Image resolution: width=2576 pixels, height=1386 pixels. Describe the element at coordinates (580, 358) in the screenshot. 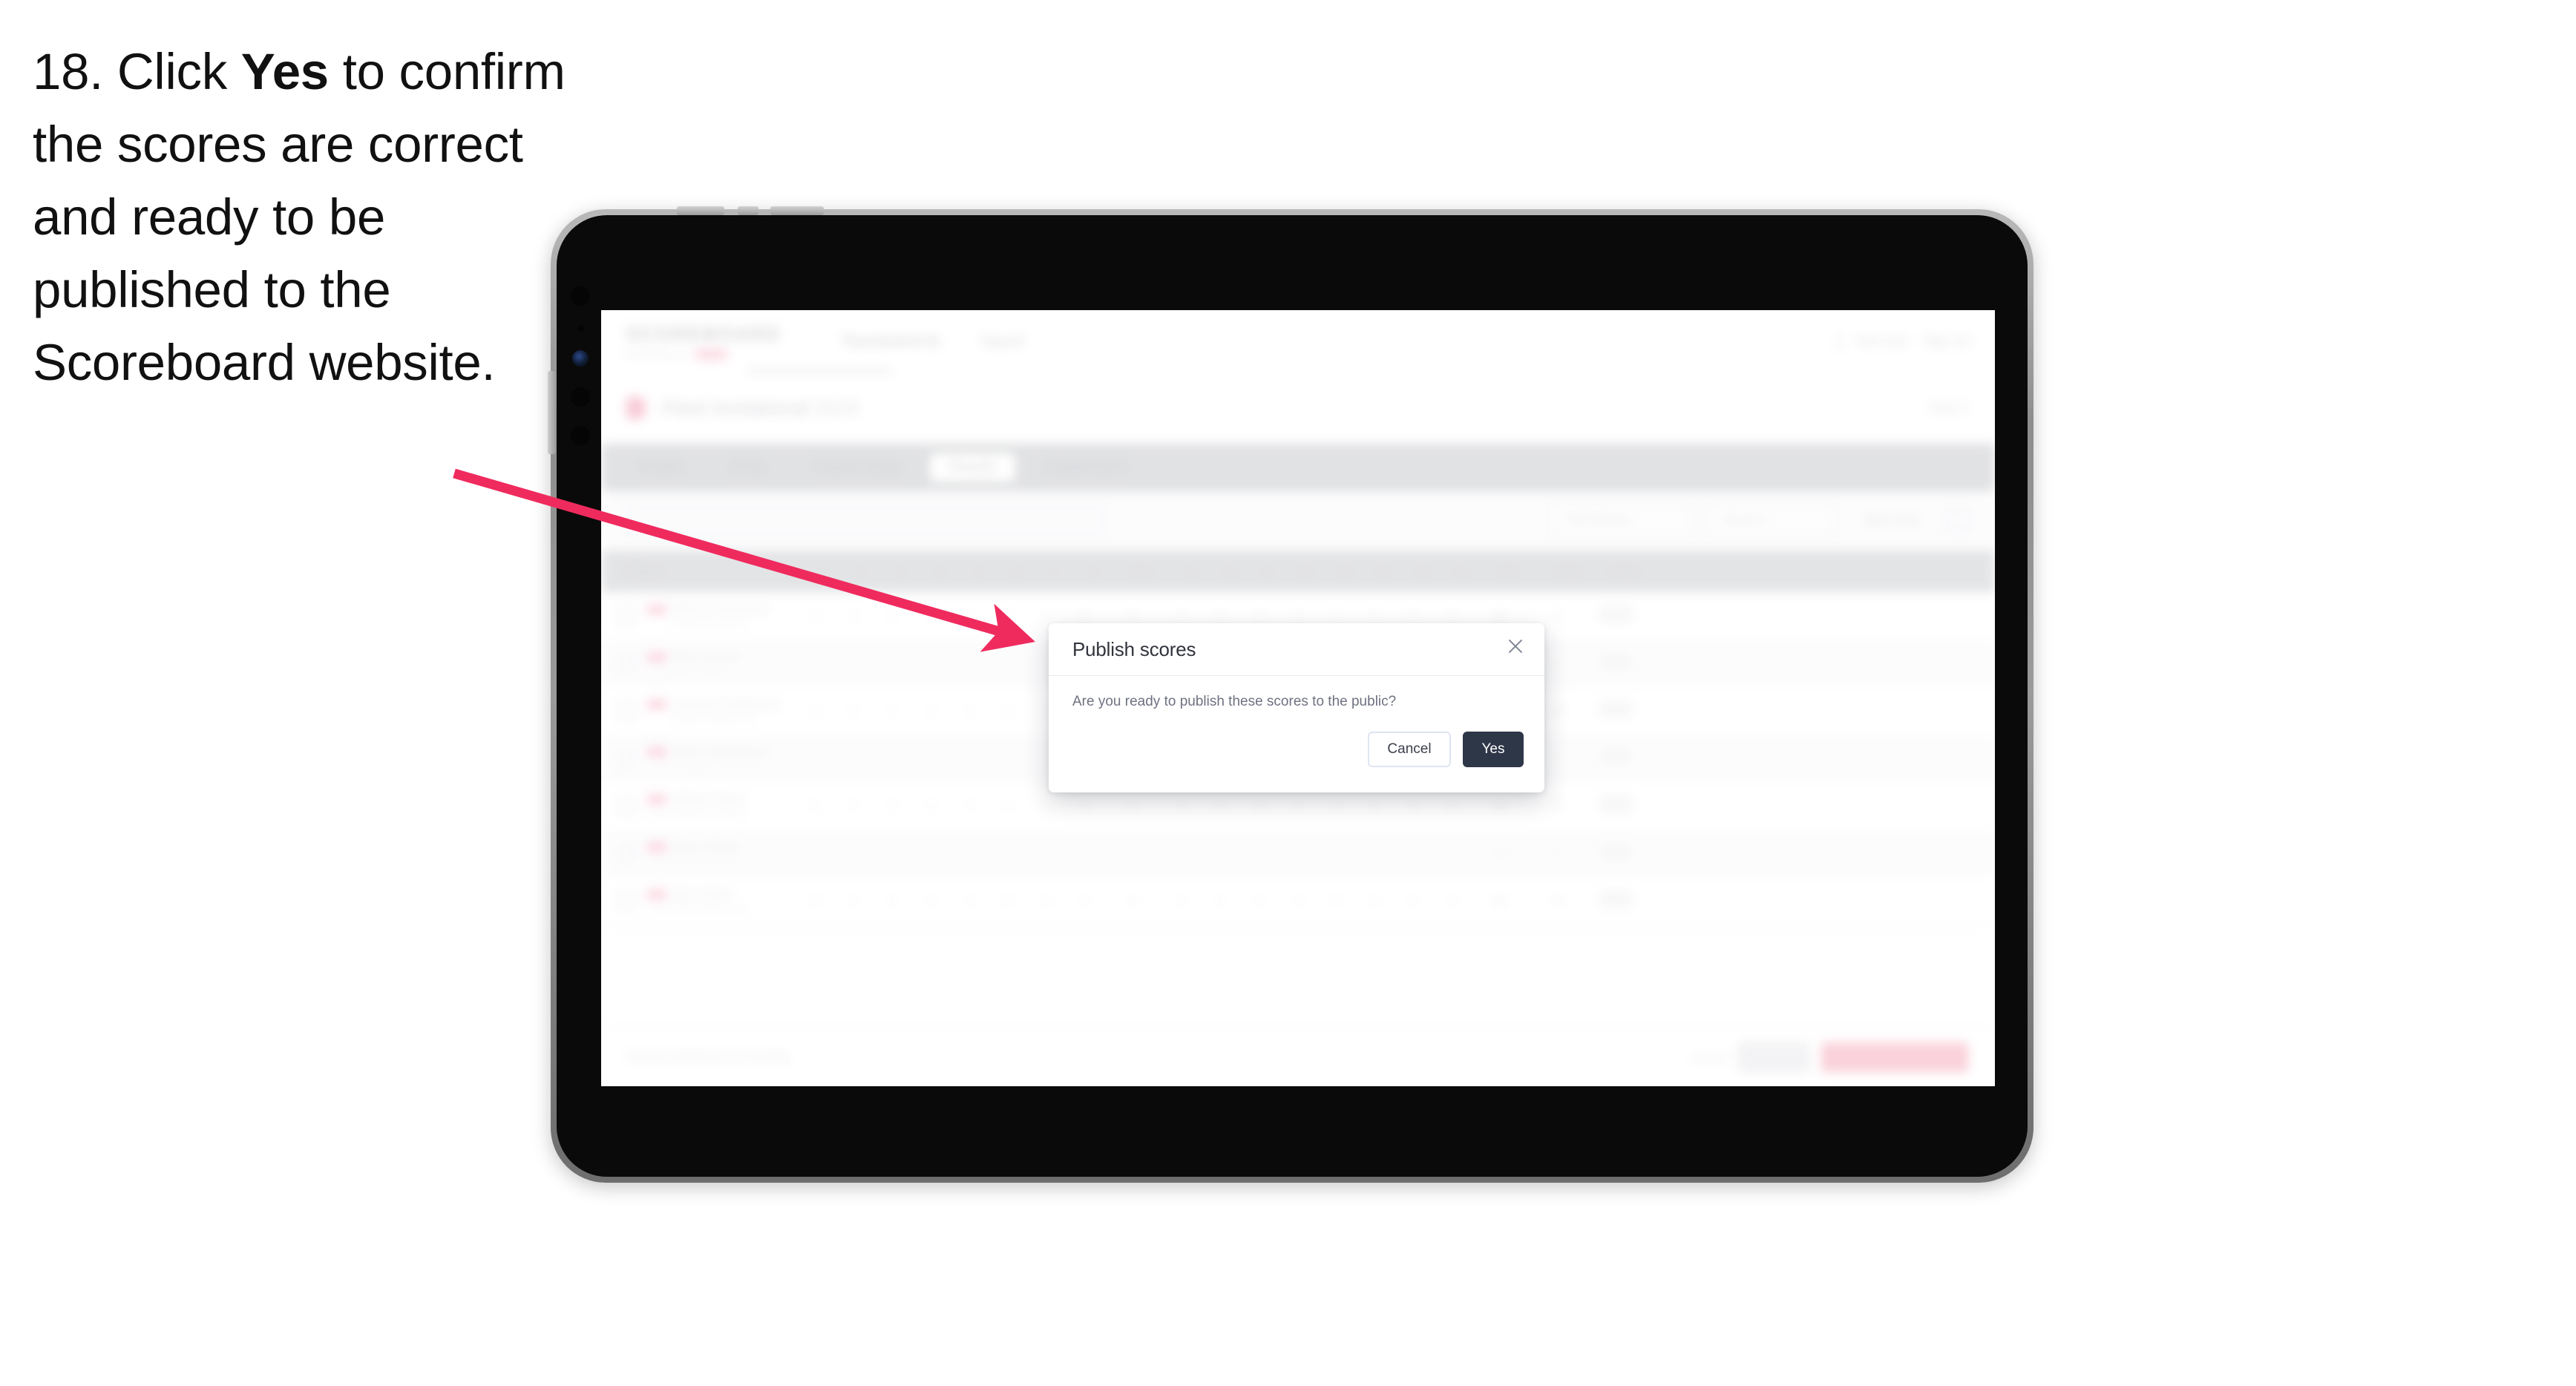

I see `lens-icon` at that location.